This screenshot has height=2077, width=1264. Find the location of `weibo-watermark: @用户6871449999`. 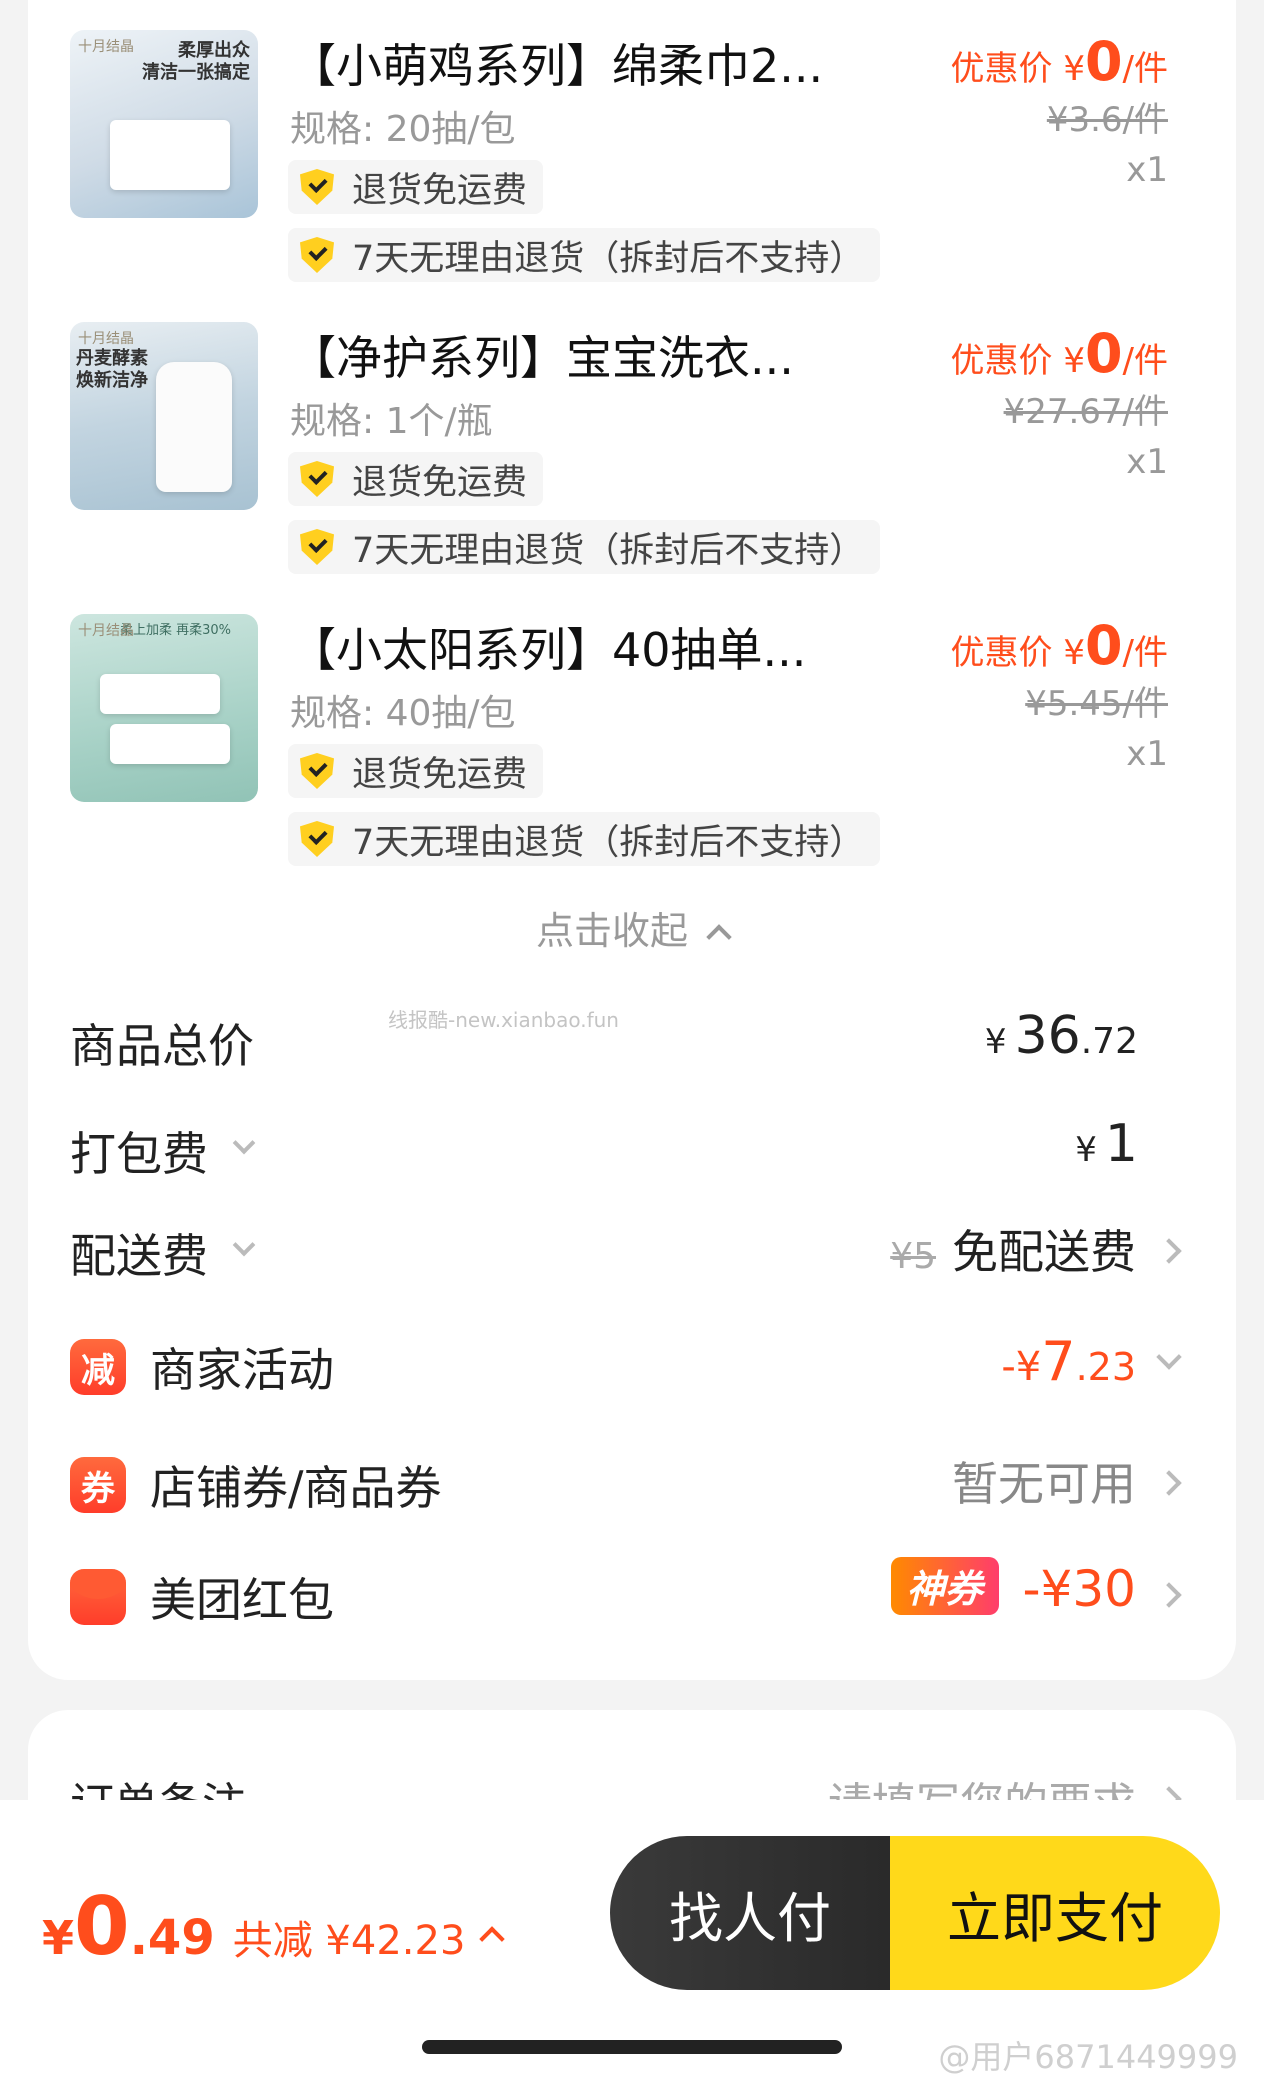

weibo-watermark: @用户6871449999 is located at coordinates (1088, 2057).